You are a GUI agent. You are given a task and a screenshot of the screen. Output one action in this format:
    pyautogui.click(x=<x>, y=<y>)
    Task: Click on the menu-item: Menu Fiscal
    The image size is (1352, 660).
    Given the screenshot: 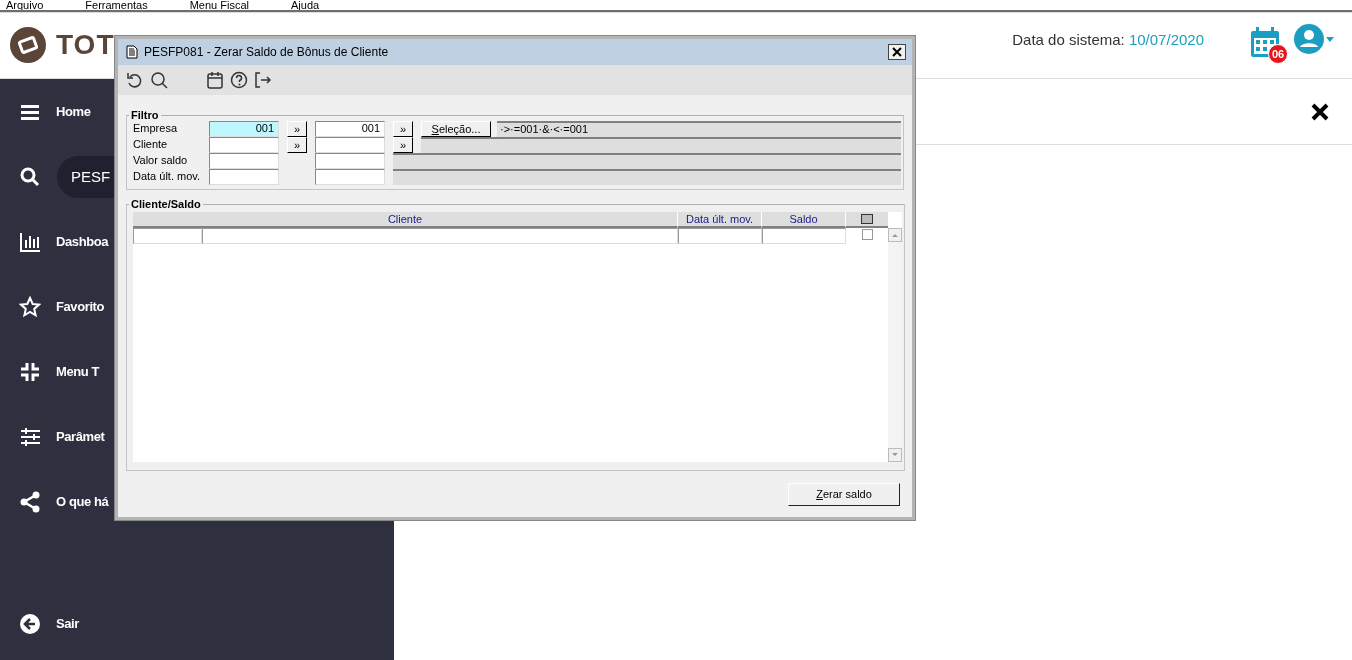 What is the action you would take?
    pyautogui.click(x=219, y=5)
    